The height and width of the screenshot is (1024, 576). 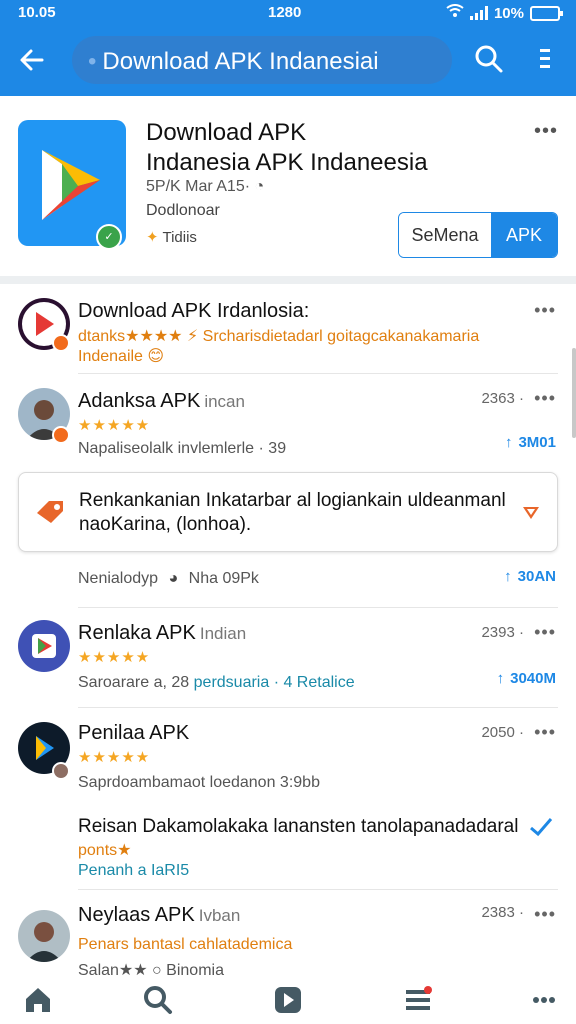 I want to click on item-description: Nenialodyp ◕ Nha 09Pk, so click(x=168, y=579).